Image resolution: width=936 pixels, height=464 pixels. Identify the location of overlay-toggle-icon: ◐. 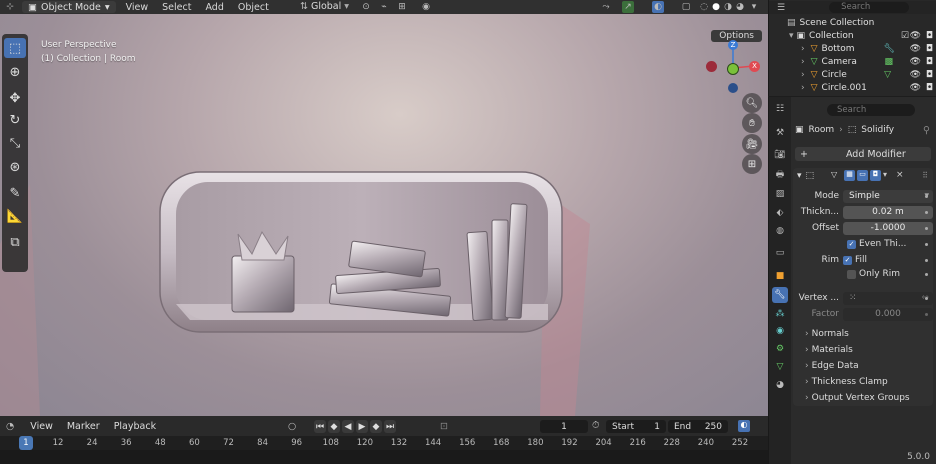
(658, 7).